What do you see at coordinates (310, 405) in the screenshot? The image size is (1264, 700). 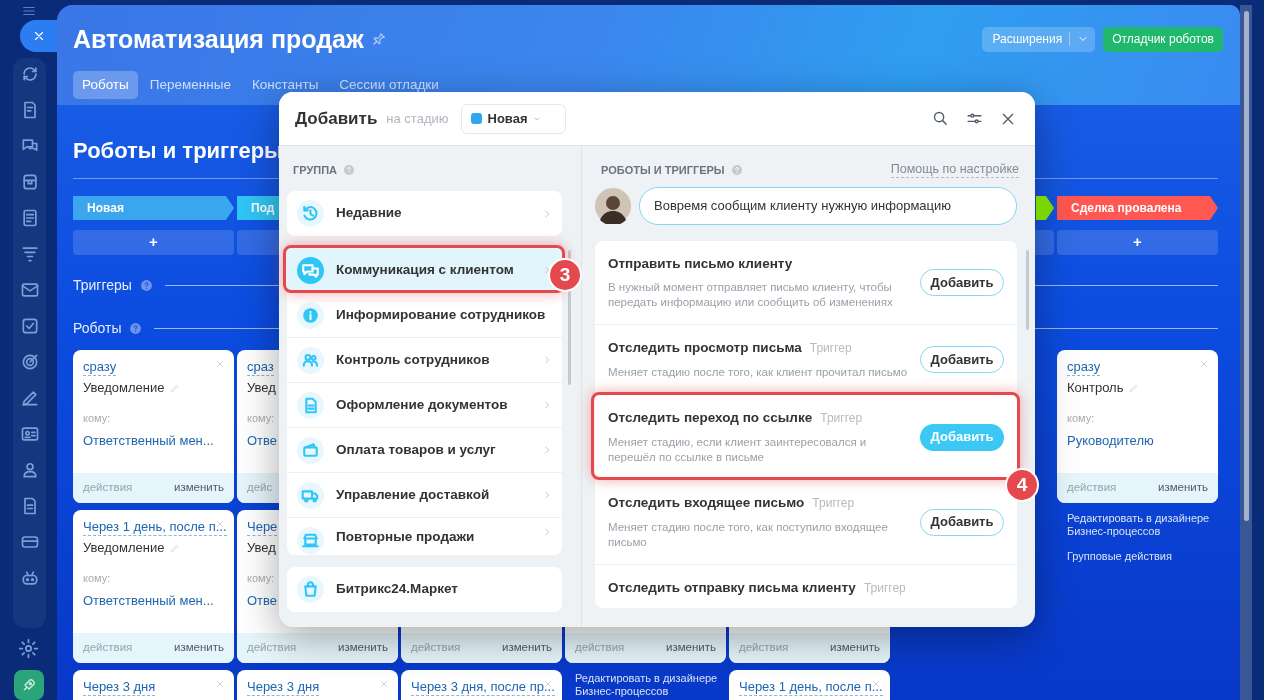 I see `document-icon` at bounding box center [310, 405].